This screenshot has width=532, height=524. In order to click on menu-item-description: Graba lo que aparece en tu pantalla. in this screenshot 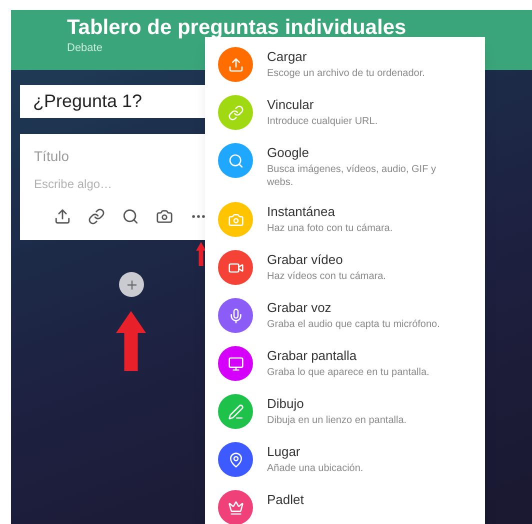, I will do `click(348, 372)`.